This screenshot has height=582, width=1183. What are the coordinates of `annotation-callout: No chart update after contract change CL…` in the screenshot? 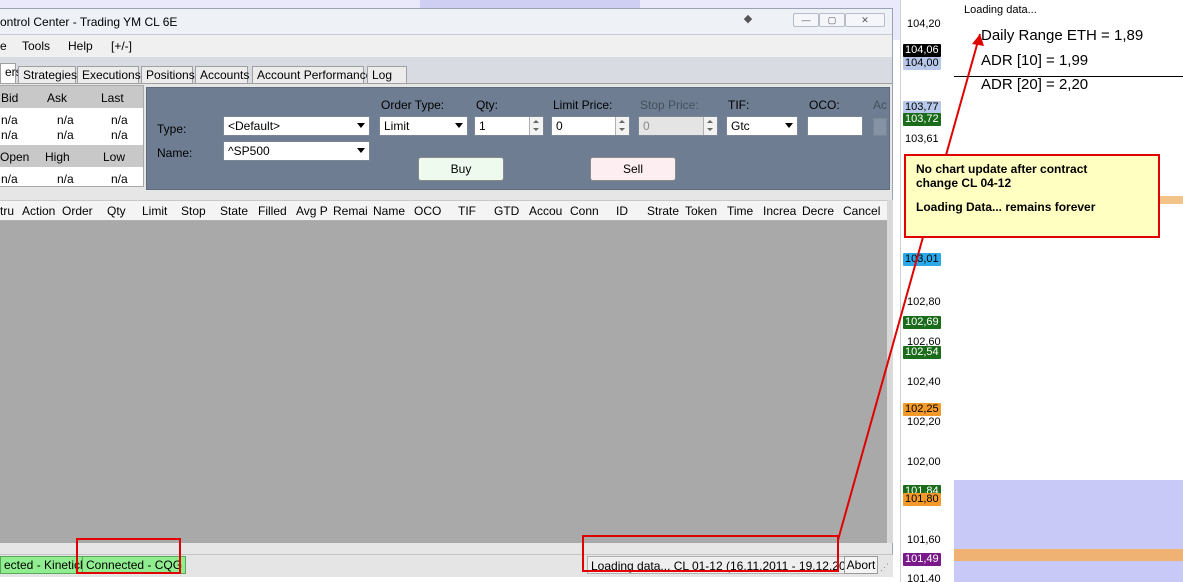 It's located at (1032, 196).